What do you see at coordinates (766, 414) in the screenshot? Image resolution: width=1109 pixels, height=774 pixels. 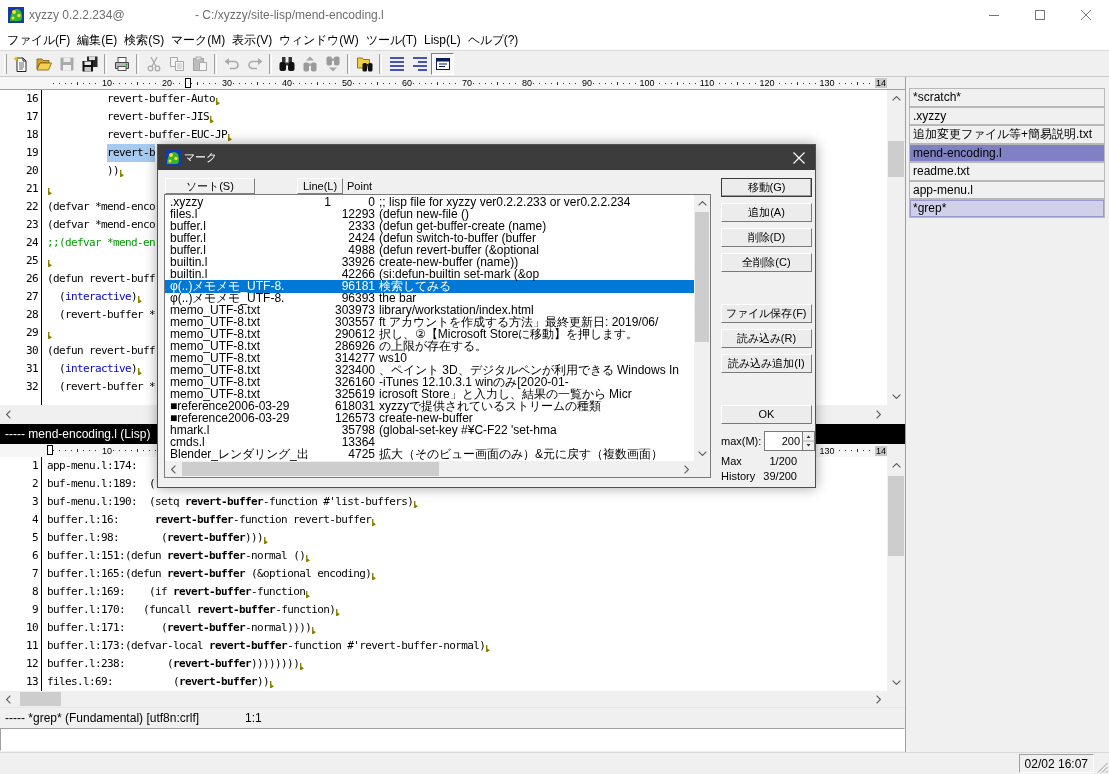 I see `dialog-button: OK` at bounding box center [766, 414].